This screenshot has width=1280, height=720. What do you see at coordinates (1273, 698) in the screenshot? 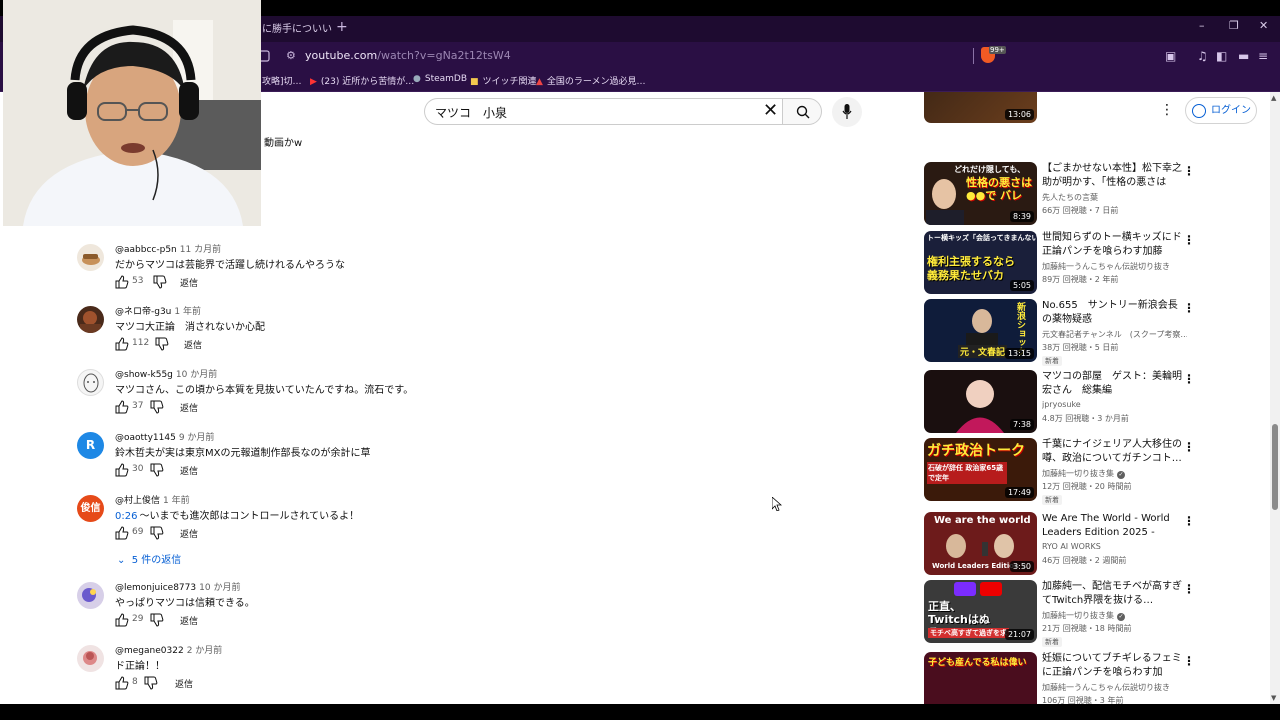
I see `scroll-down-icon: ▼` at bounding box center [1273, 698].